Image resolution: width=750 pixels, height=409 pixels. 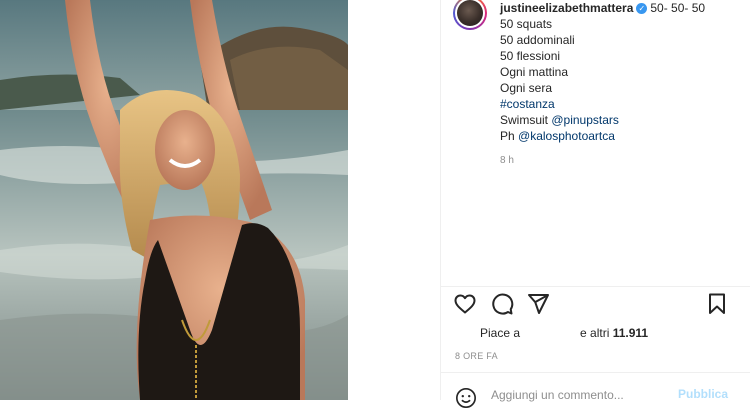 I want to click on likes-prefix: Piace a, so click(x=500, y=333).